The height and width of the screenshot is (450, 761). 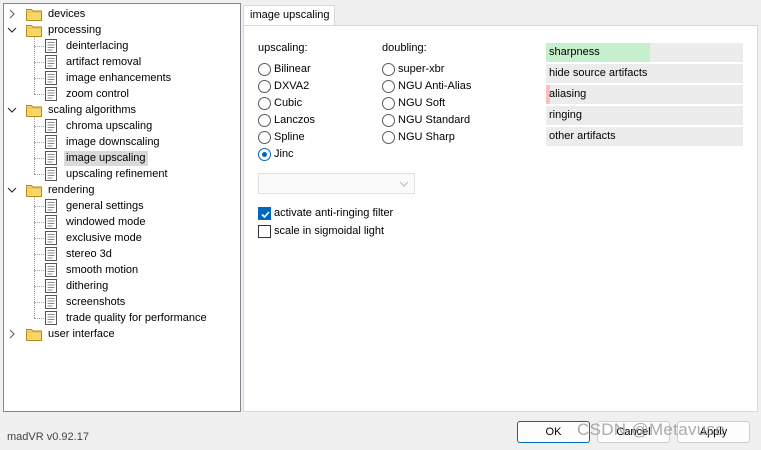 I want to click on meter-sharpness: sharpness, so click(x=644, y=52).